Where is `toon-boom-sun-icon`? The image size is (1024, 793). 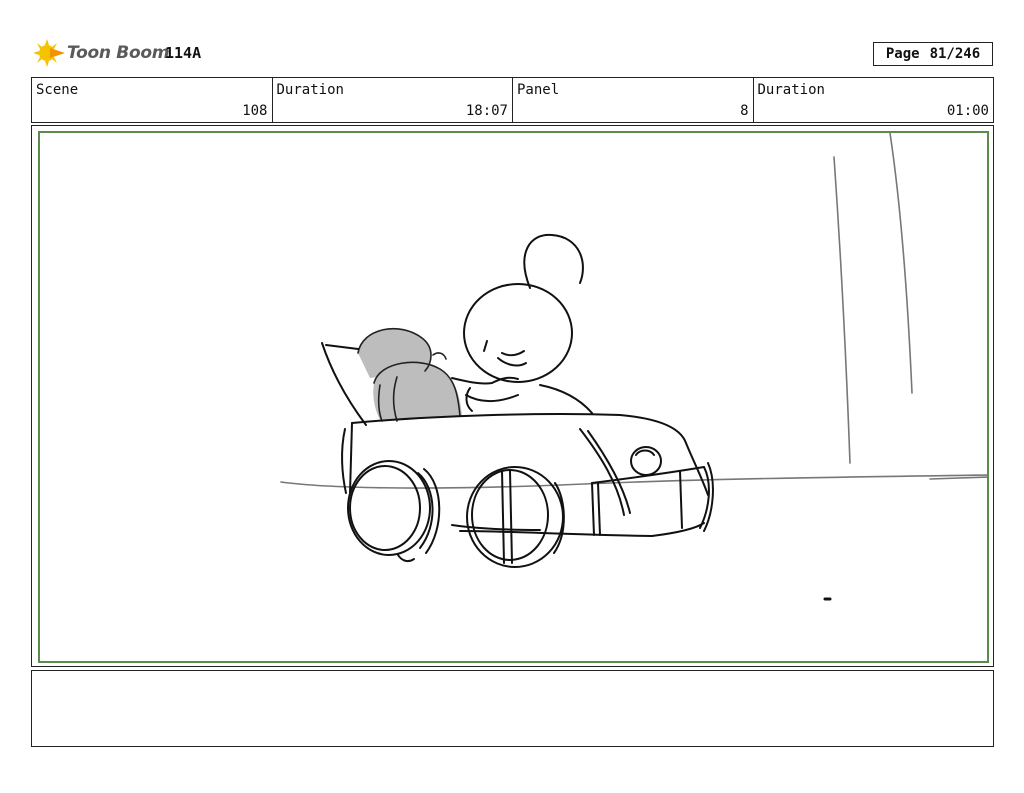
toon-boom-sun-icon is located at coordinates (49, 53).